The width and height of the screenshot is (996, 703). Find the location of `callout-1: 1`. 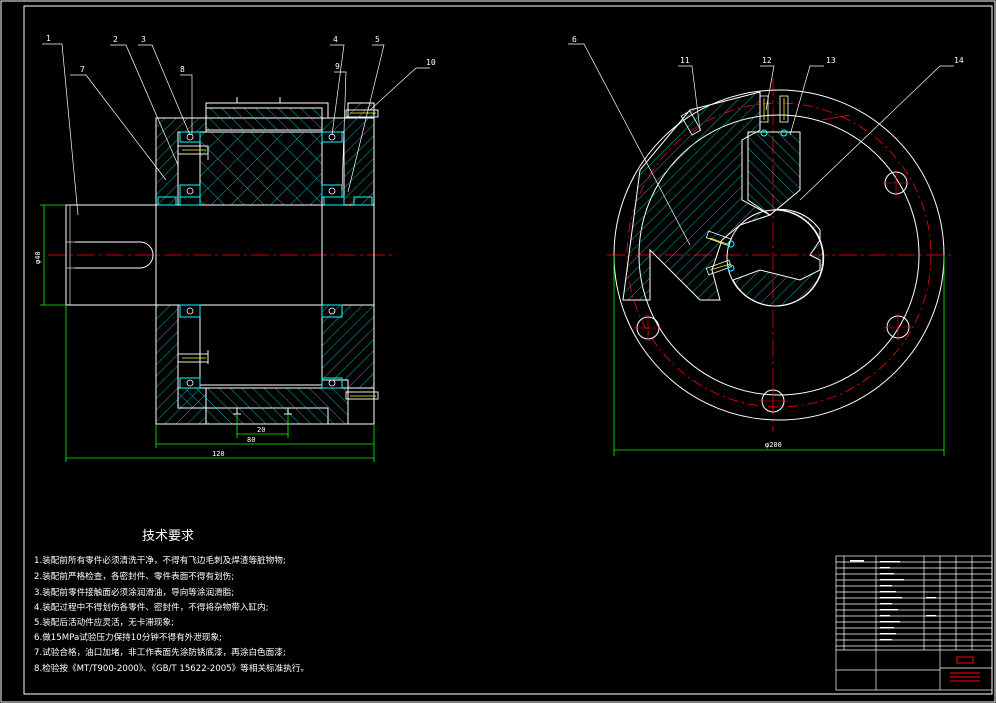

callout-1: 1 is located at coordinates (48, 38).